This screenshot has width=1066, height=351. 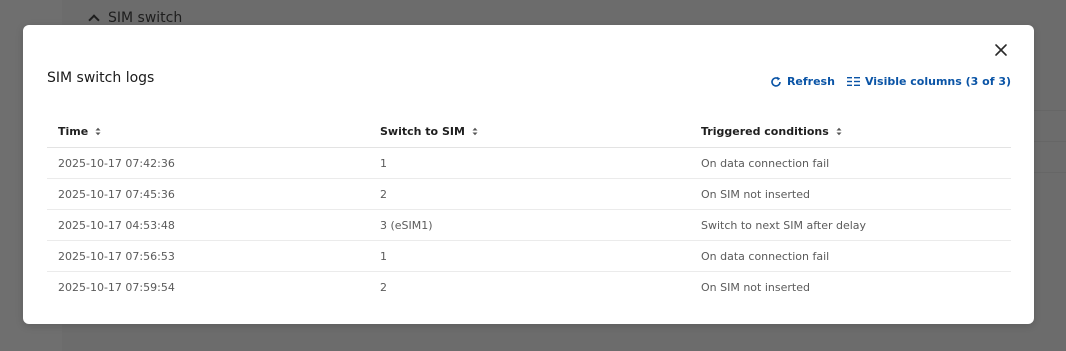 I want to click on cell-time: 2025-10-17 07:45:36, so click(x=116, y=194).